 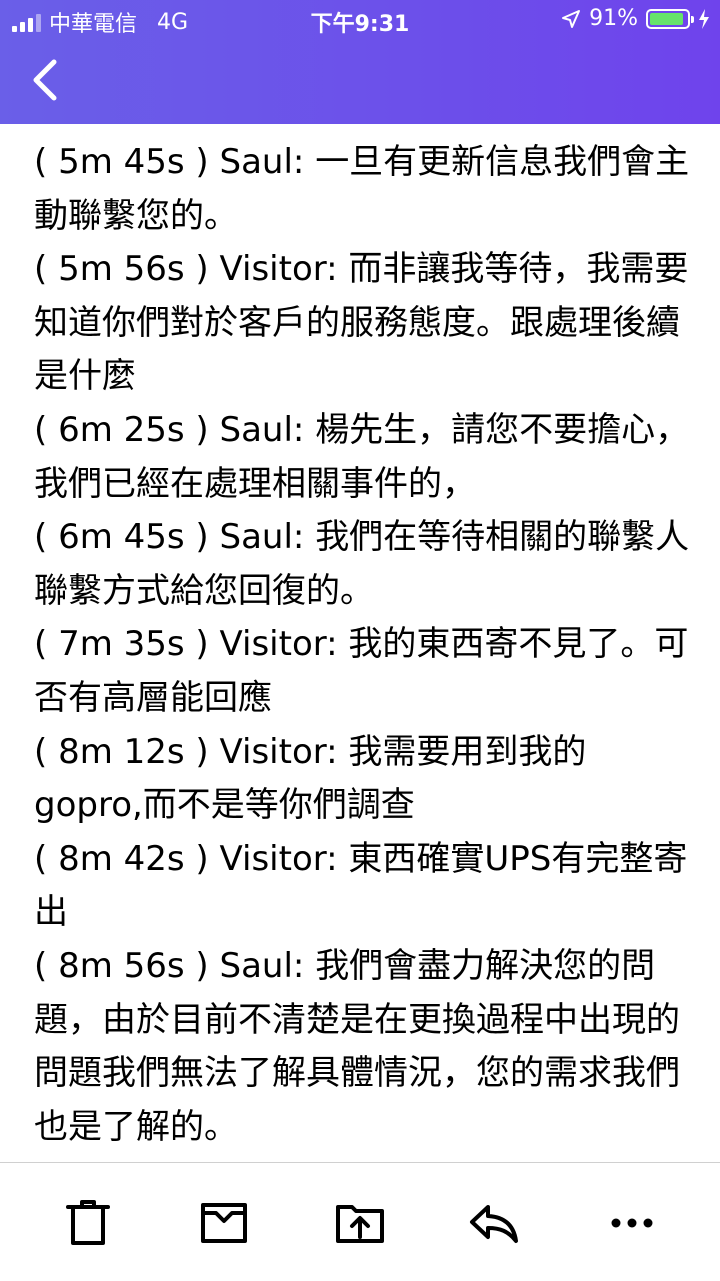 I want to click on move-to-folder-icon, so click(x=360, y=1224).